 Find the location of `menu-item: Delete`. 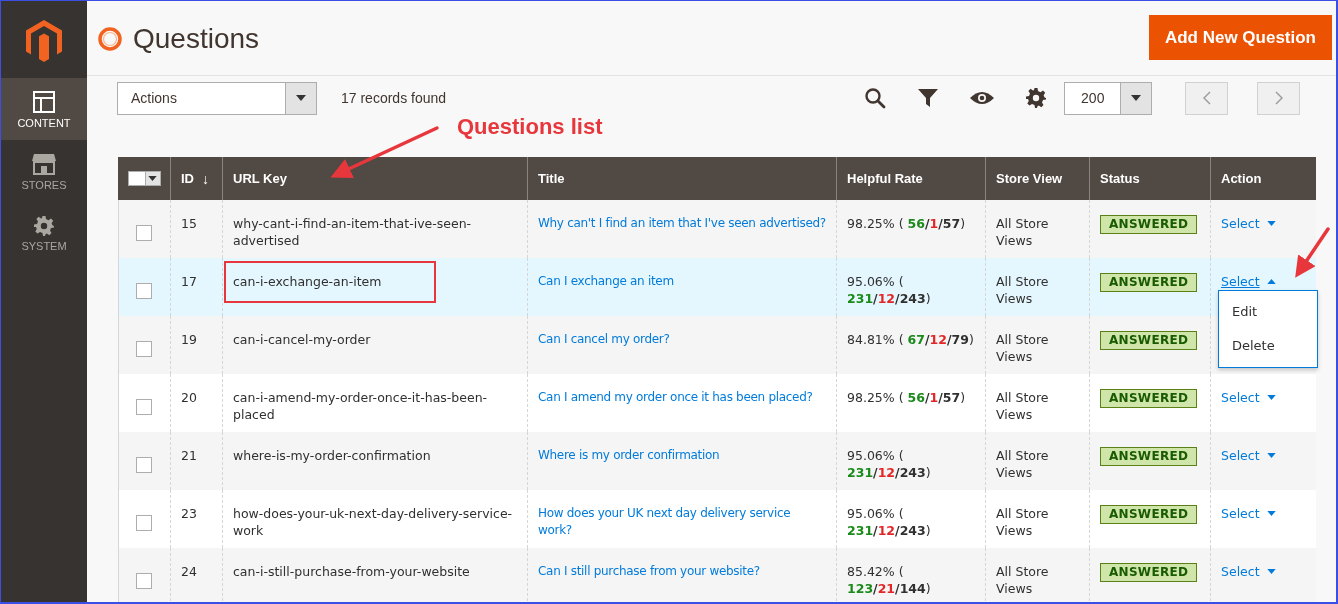

menu-item: Delete is located at coordinates (1268, 346).